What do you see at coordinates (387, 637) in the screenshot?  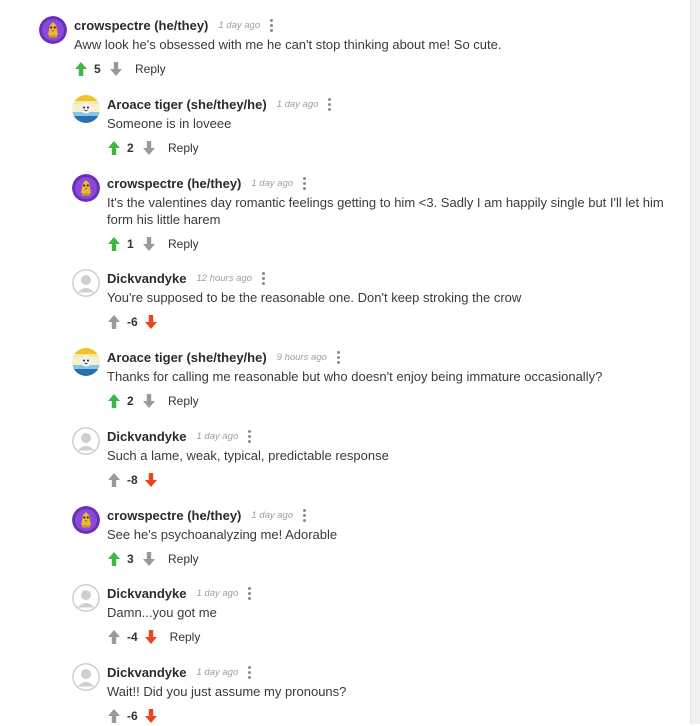 I see `comment-actions: -4 Reply` at bounding box center [387, 637].